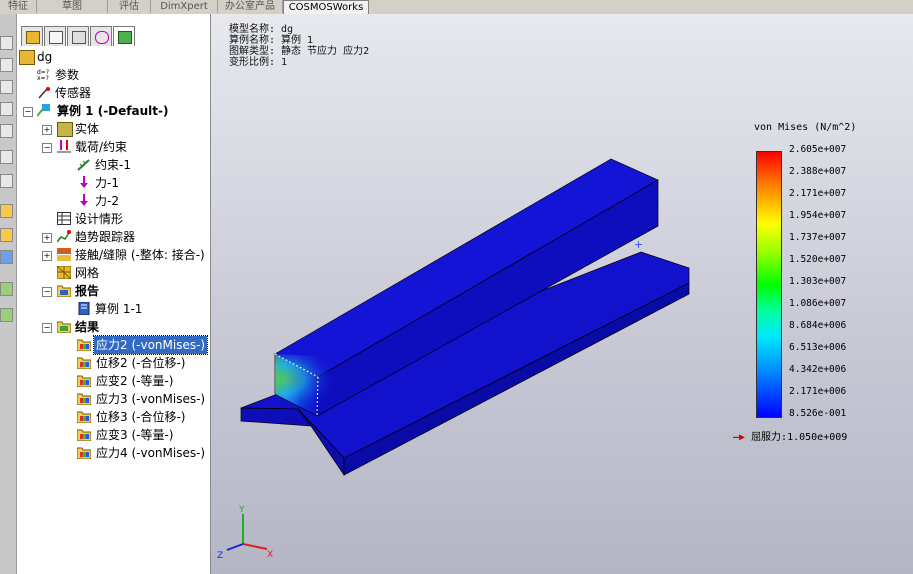 This screenshot has width=913, height=574. What do you see at coordinates (44, 92) in the screenshot?
I see `sensor-icon` at bounding box center [44, 92].